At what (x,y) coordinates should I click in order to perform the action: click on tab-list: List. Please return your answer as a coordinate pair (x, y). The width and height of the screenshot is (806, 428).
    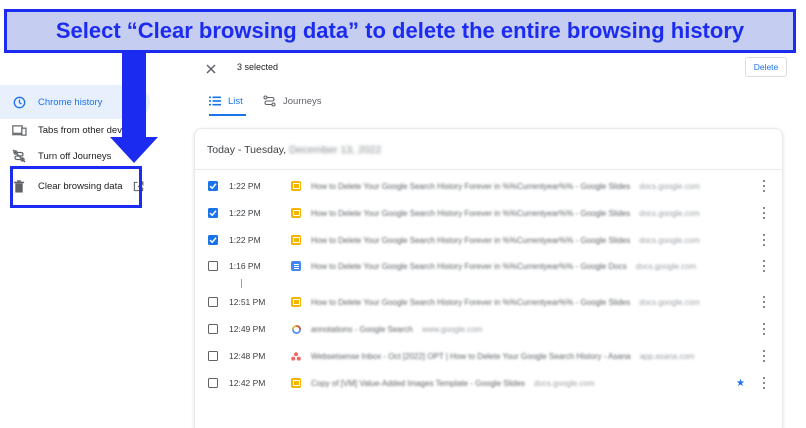
    Looking at the image, I should click on (227, 102).